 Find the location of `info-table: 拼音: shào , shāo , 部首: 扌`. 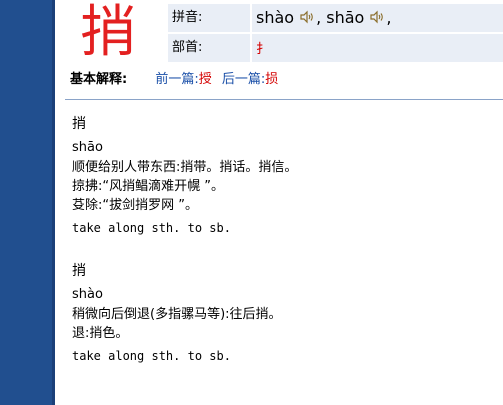

info-table: 拼音: shào , shāo , 部首: 扌 is located at coordinates (335, 34).